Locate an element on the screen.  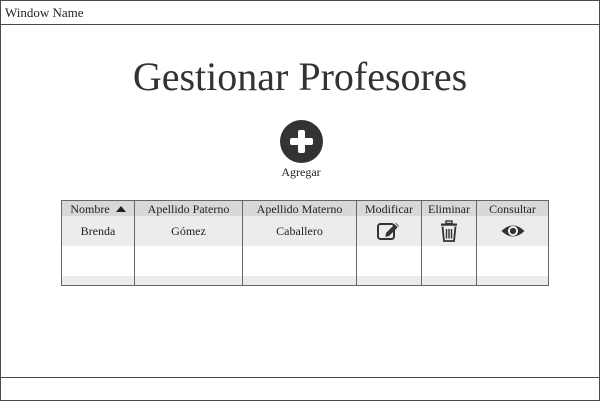
cell-modificar is located at coordinates (389, 231).